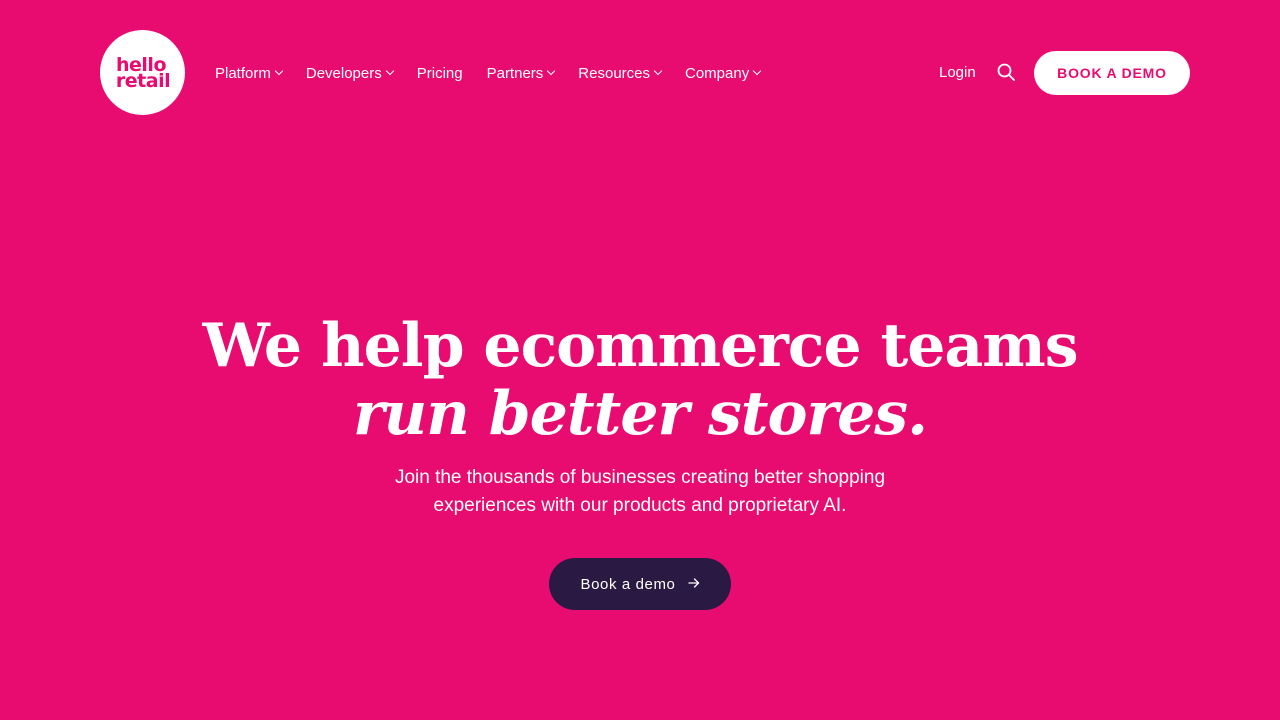 Image resolution: width=1280 pixels, height=720 pixels. I want to click on nav-item-partners: Partners, so click(521, 73).